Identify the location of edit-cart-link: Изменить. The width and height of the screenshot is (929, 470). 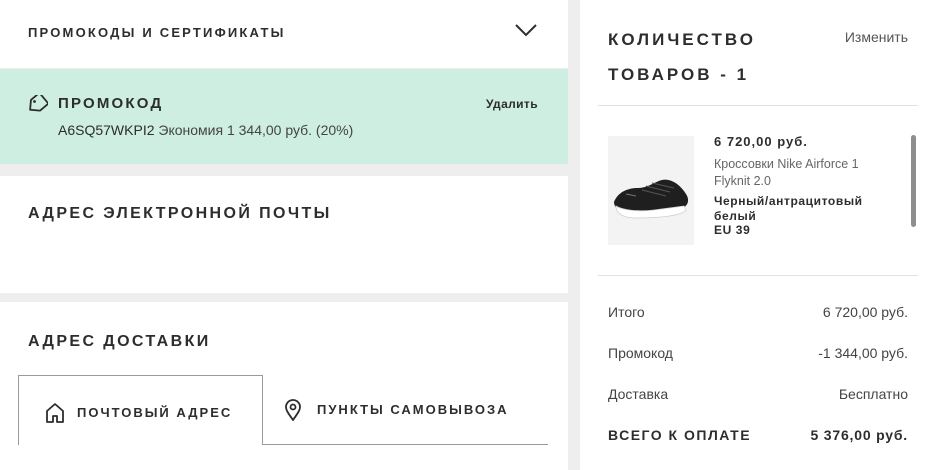
(876, 37).